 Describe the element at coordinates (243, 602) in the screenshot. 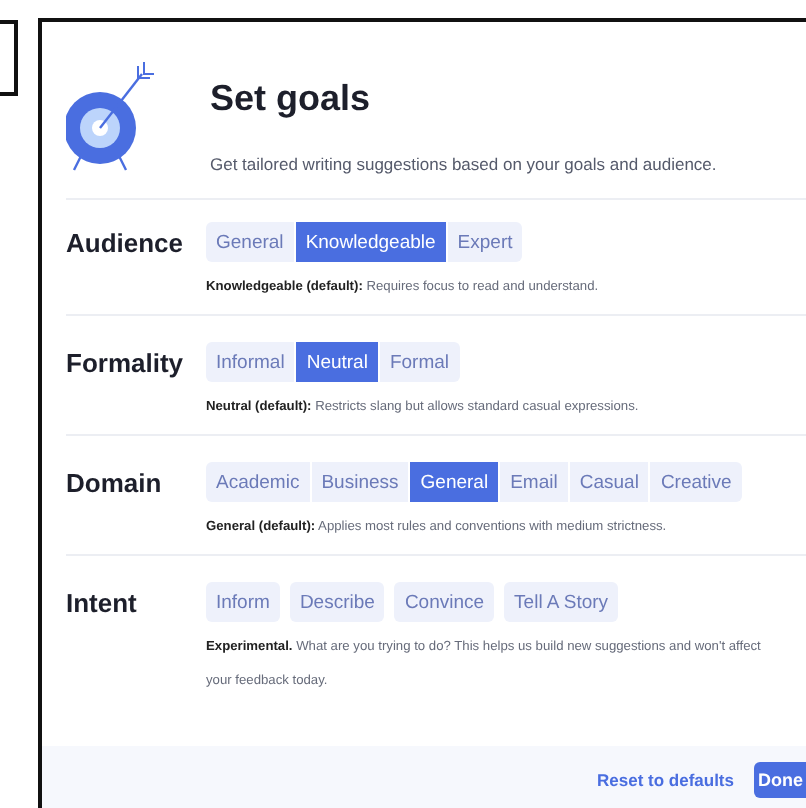

I see `option-button: Inform` at that location.